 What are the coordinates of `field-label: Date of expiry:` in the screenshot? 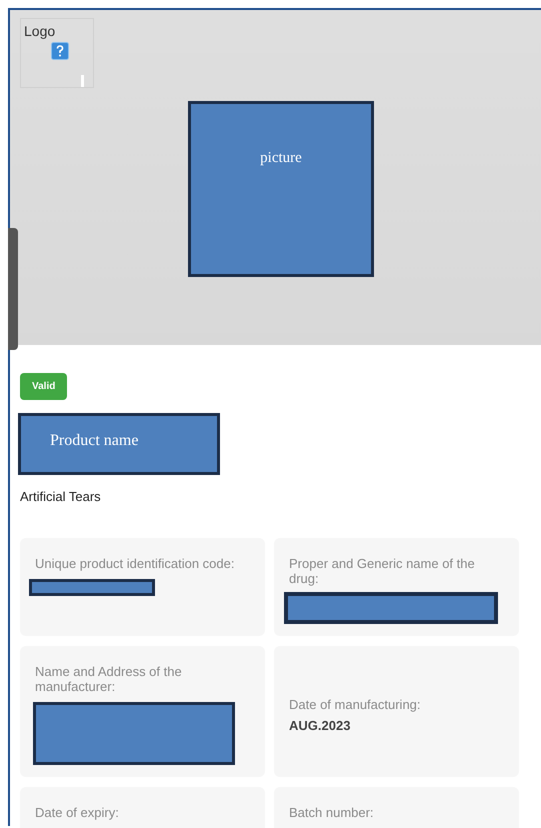 It's located at (77, 812).